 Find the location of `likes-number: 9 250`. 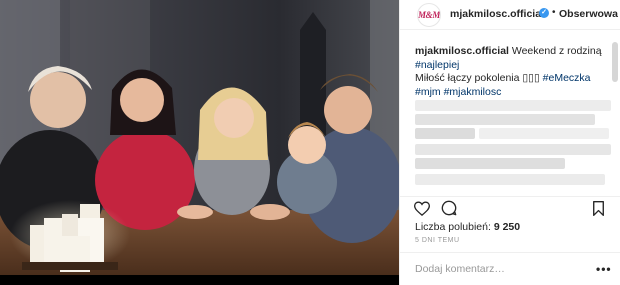

likes-number: 9 250 is located at coordinates (507, 227).